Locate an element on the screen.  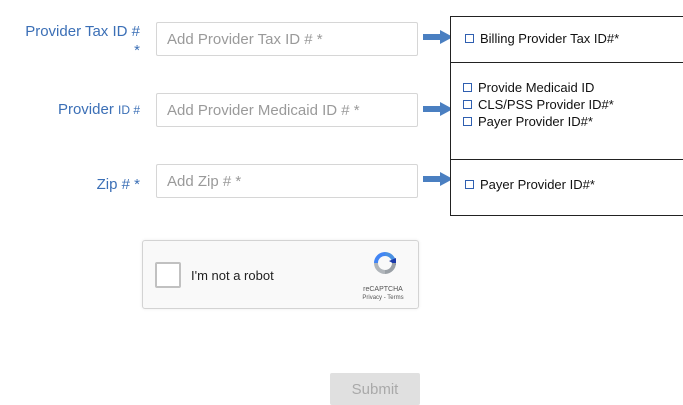
recaptcha-brand: reCAPTCHA is located at coordinates (383, 289).